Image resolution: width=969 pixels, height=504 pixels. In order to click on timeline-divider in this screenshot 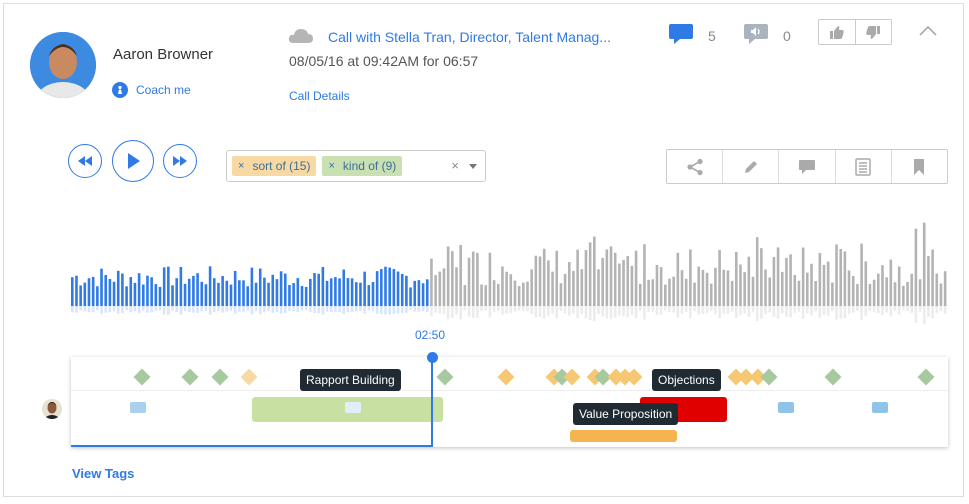, I will do `click(509, 390)`.